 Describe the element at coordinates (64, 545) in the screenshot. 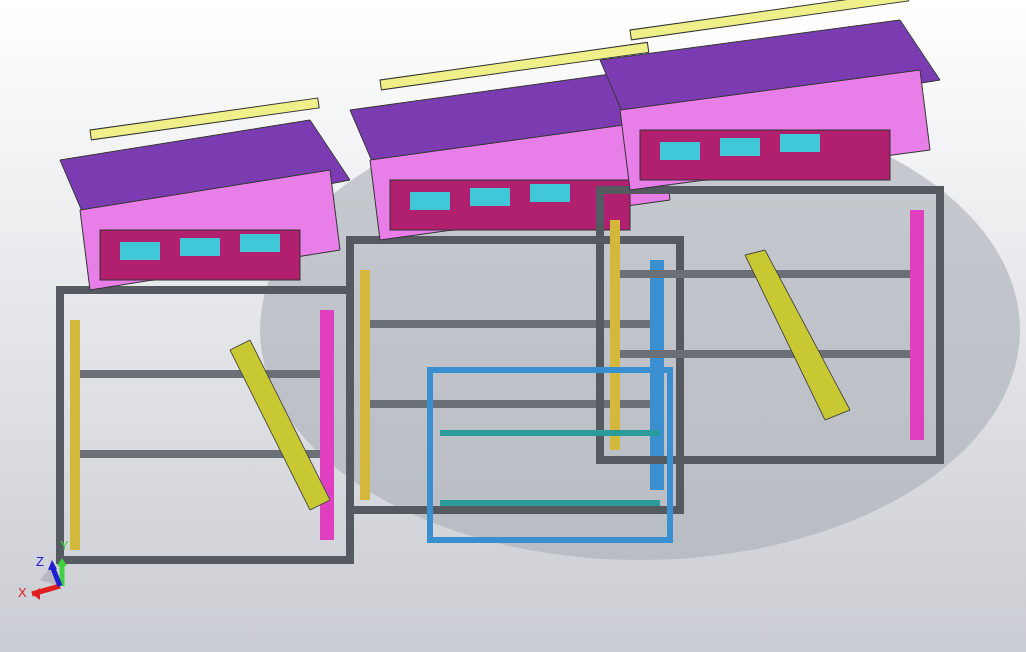

I see `axis-label: Y` at that location.